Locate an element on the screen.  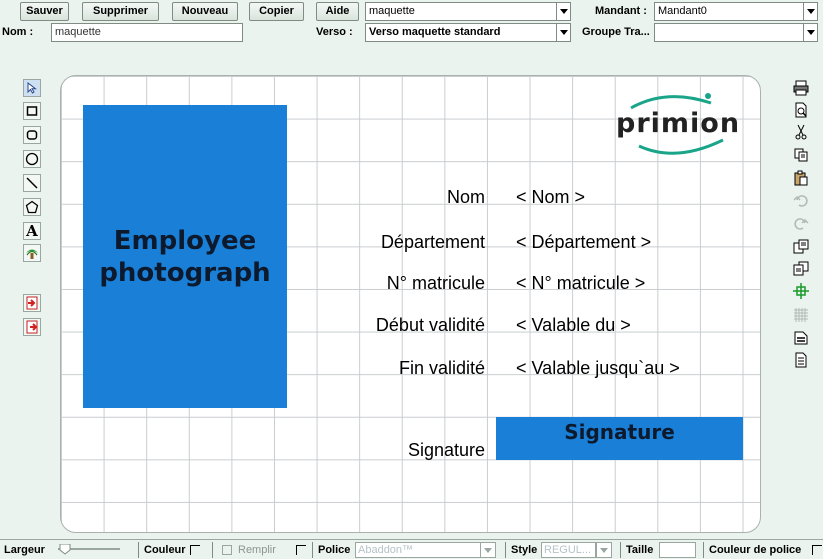
font-select-dropdown is located at coordinates (488, 550).